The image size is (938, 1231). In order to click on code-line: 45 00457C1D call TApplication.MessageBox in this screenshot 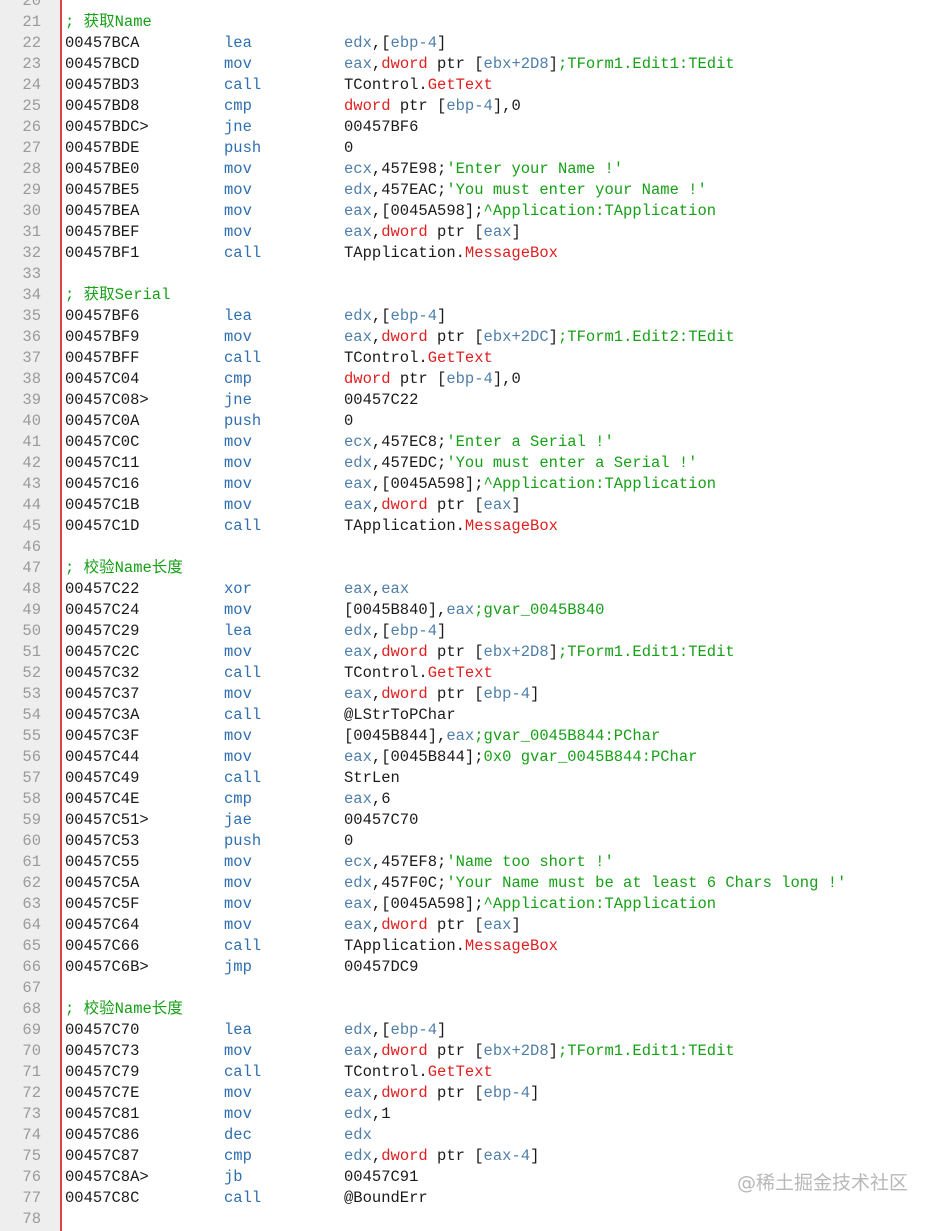, I will do `click(469, 526)`.